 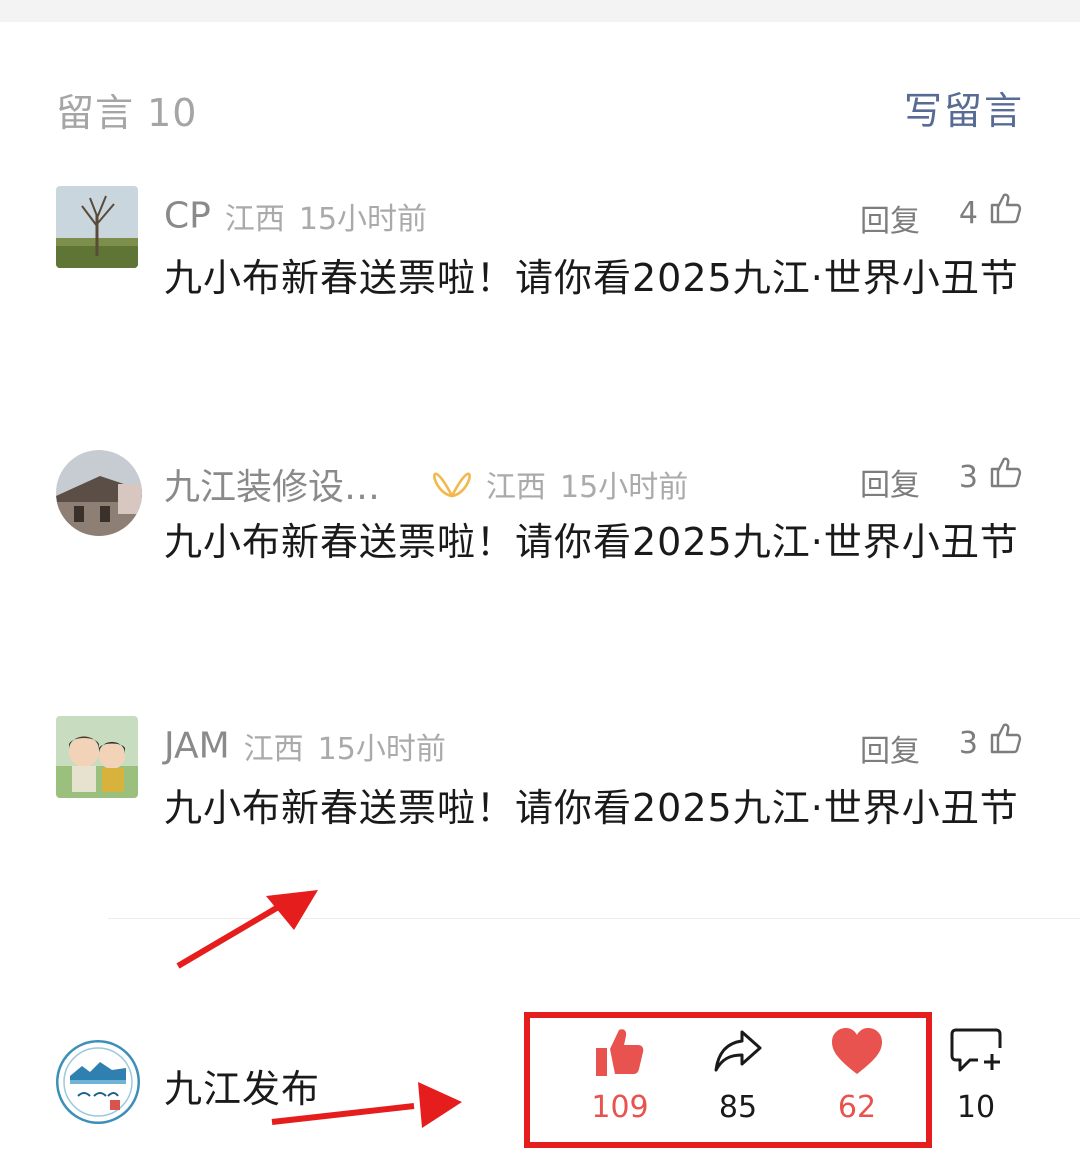 I want to click on thumbs-up-filled-icon, so click(x=620, y=1052).